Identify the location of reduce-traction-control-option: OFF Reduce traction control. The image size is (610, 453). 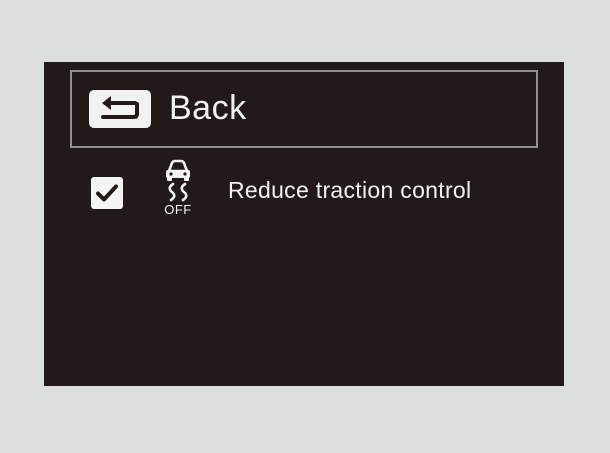
(304, 189).